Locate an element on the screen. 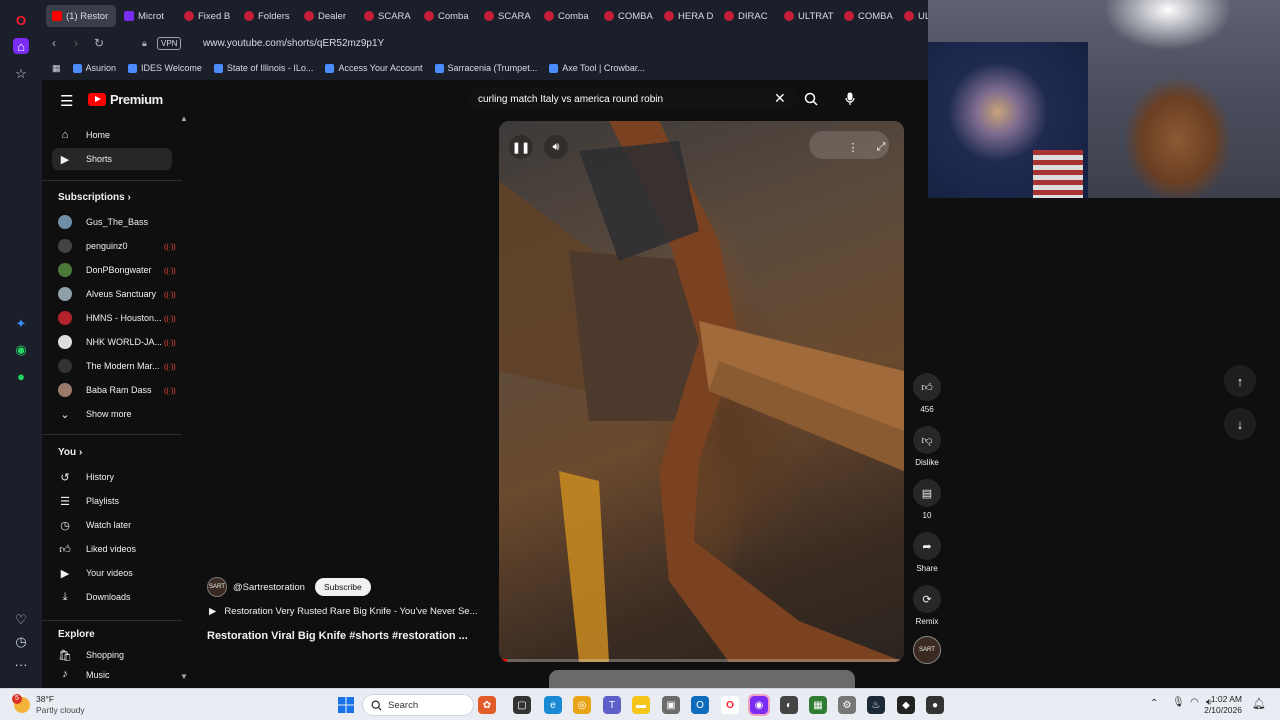 Image resolution: width=1280 pixels, height=720 pixels. app-icon: ▦ is located at coordinates (818, 705).